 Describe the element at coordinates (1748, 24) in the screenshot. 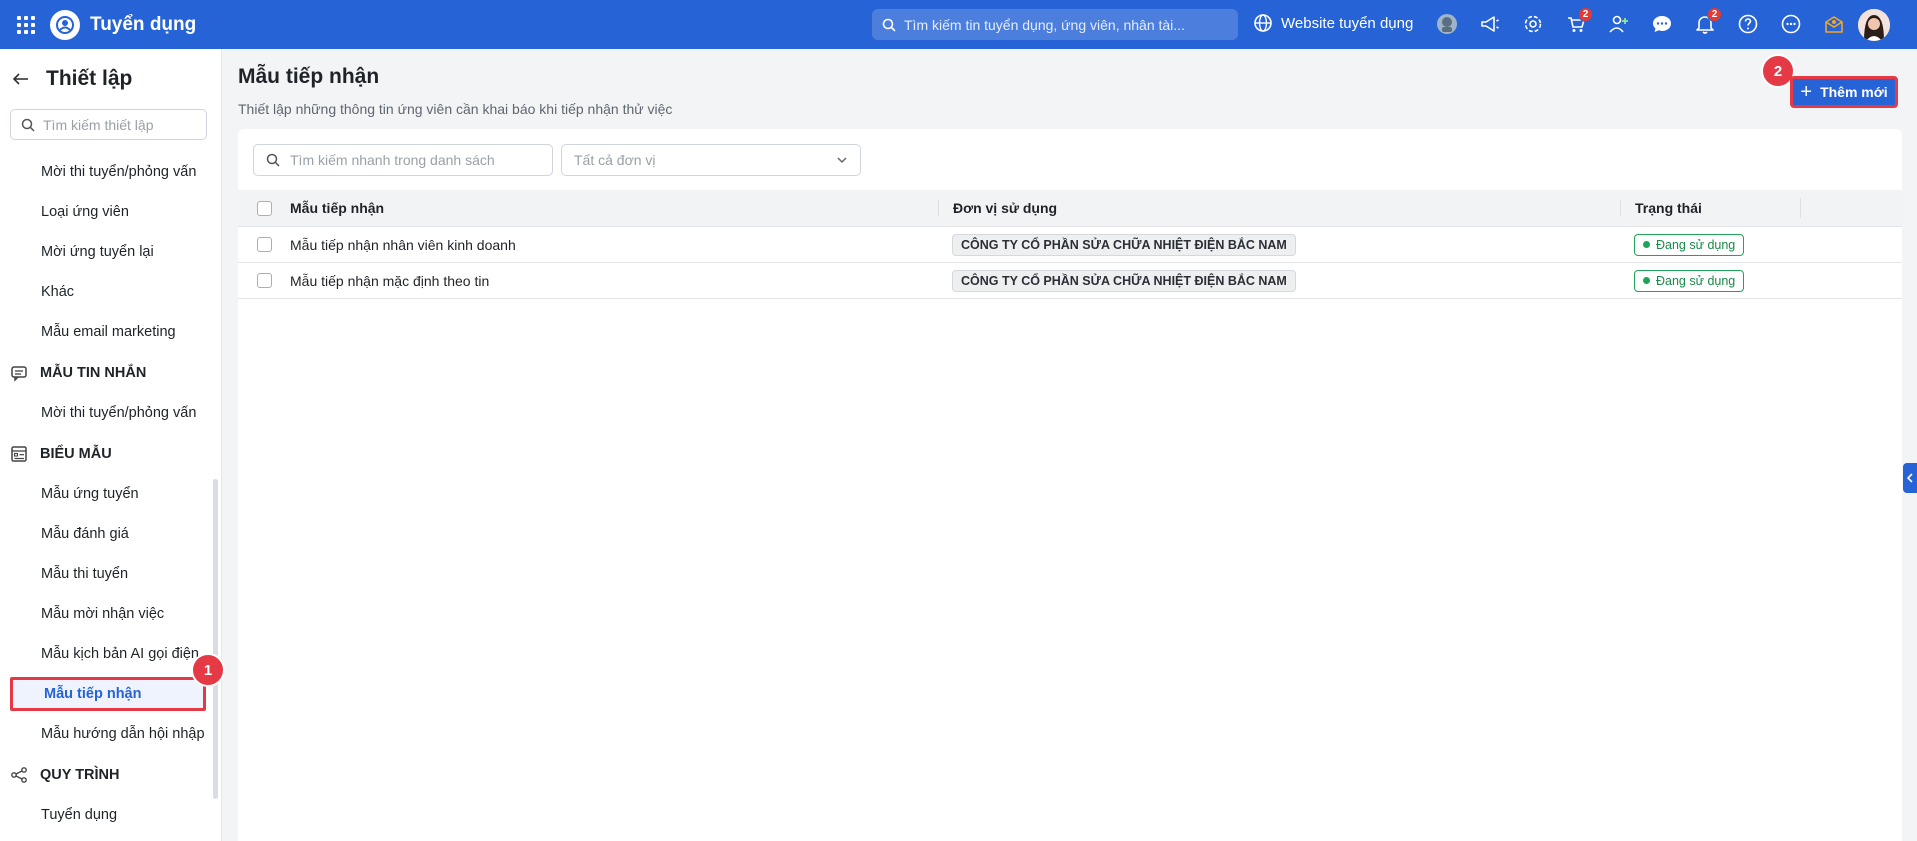

I see `help-icon` at that location.